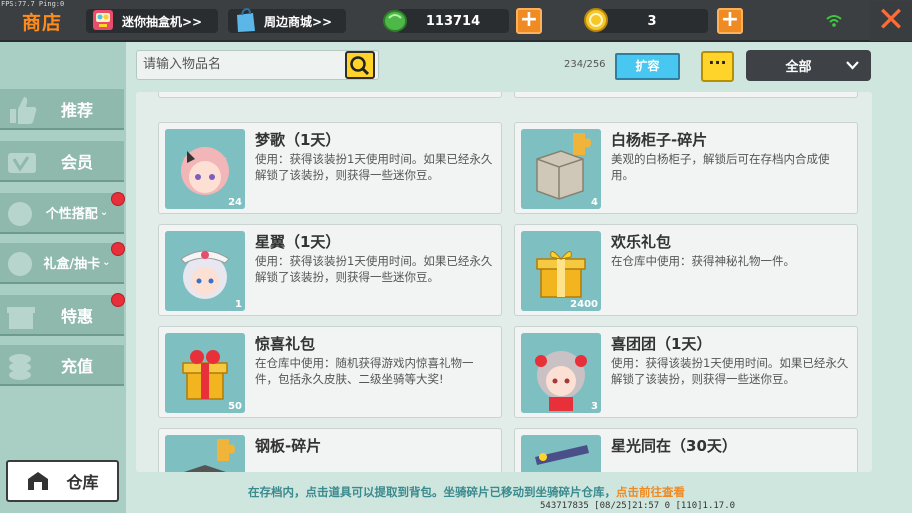 The height and width of the screenshot is (513, 912). Describe the element at coordinates (717, 66) in the screenshot. I see `more-button: ···` at that location.